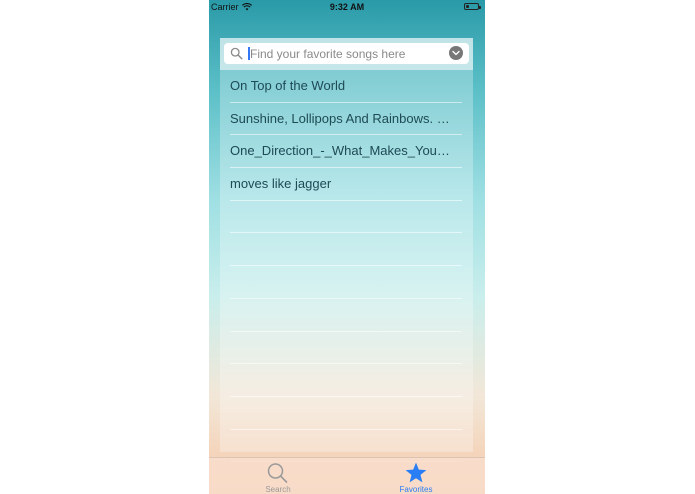 This screenshot has width=695, height=494. I want to click on tab-favorites: Favorites, so click(416, 476).